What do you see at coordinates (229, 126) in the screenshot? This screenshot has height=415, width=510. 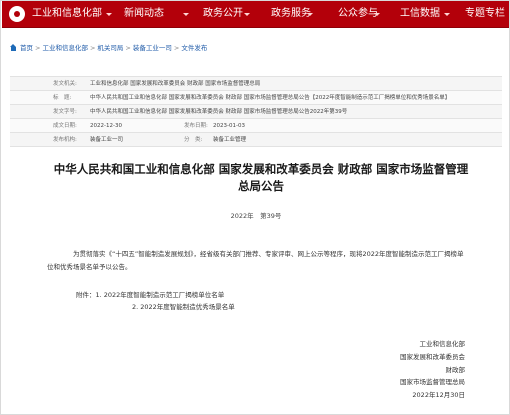 I see `meta-publish-value: 2023-01-03` at bounding box center [229, 126].